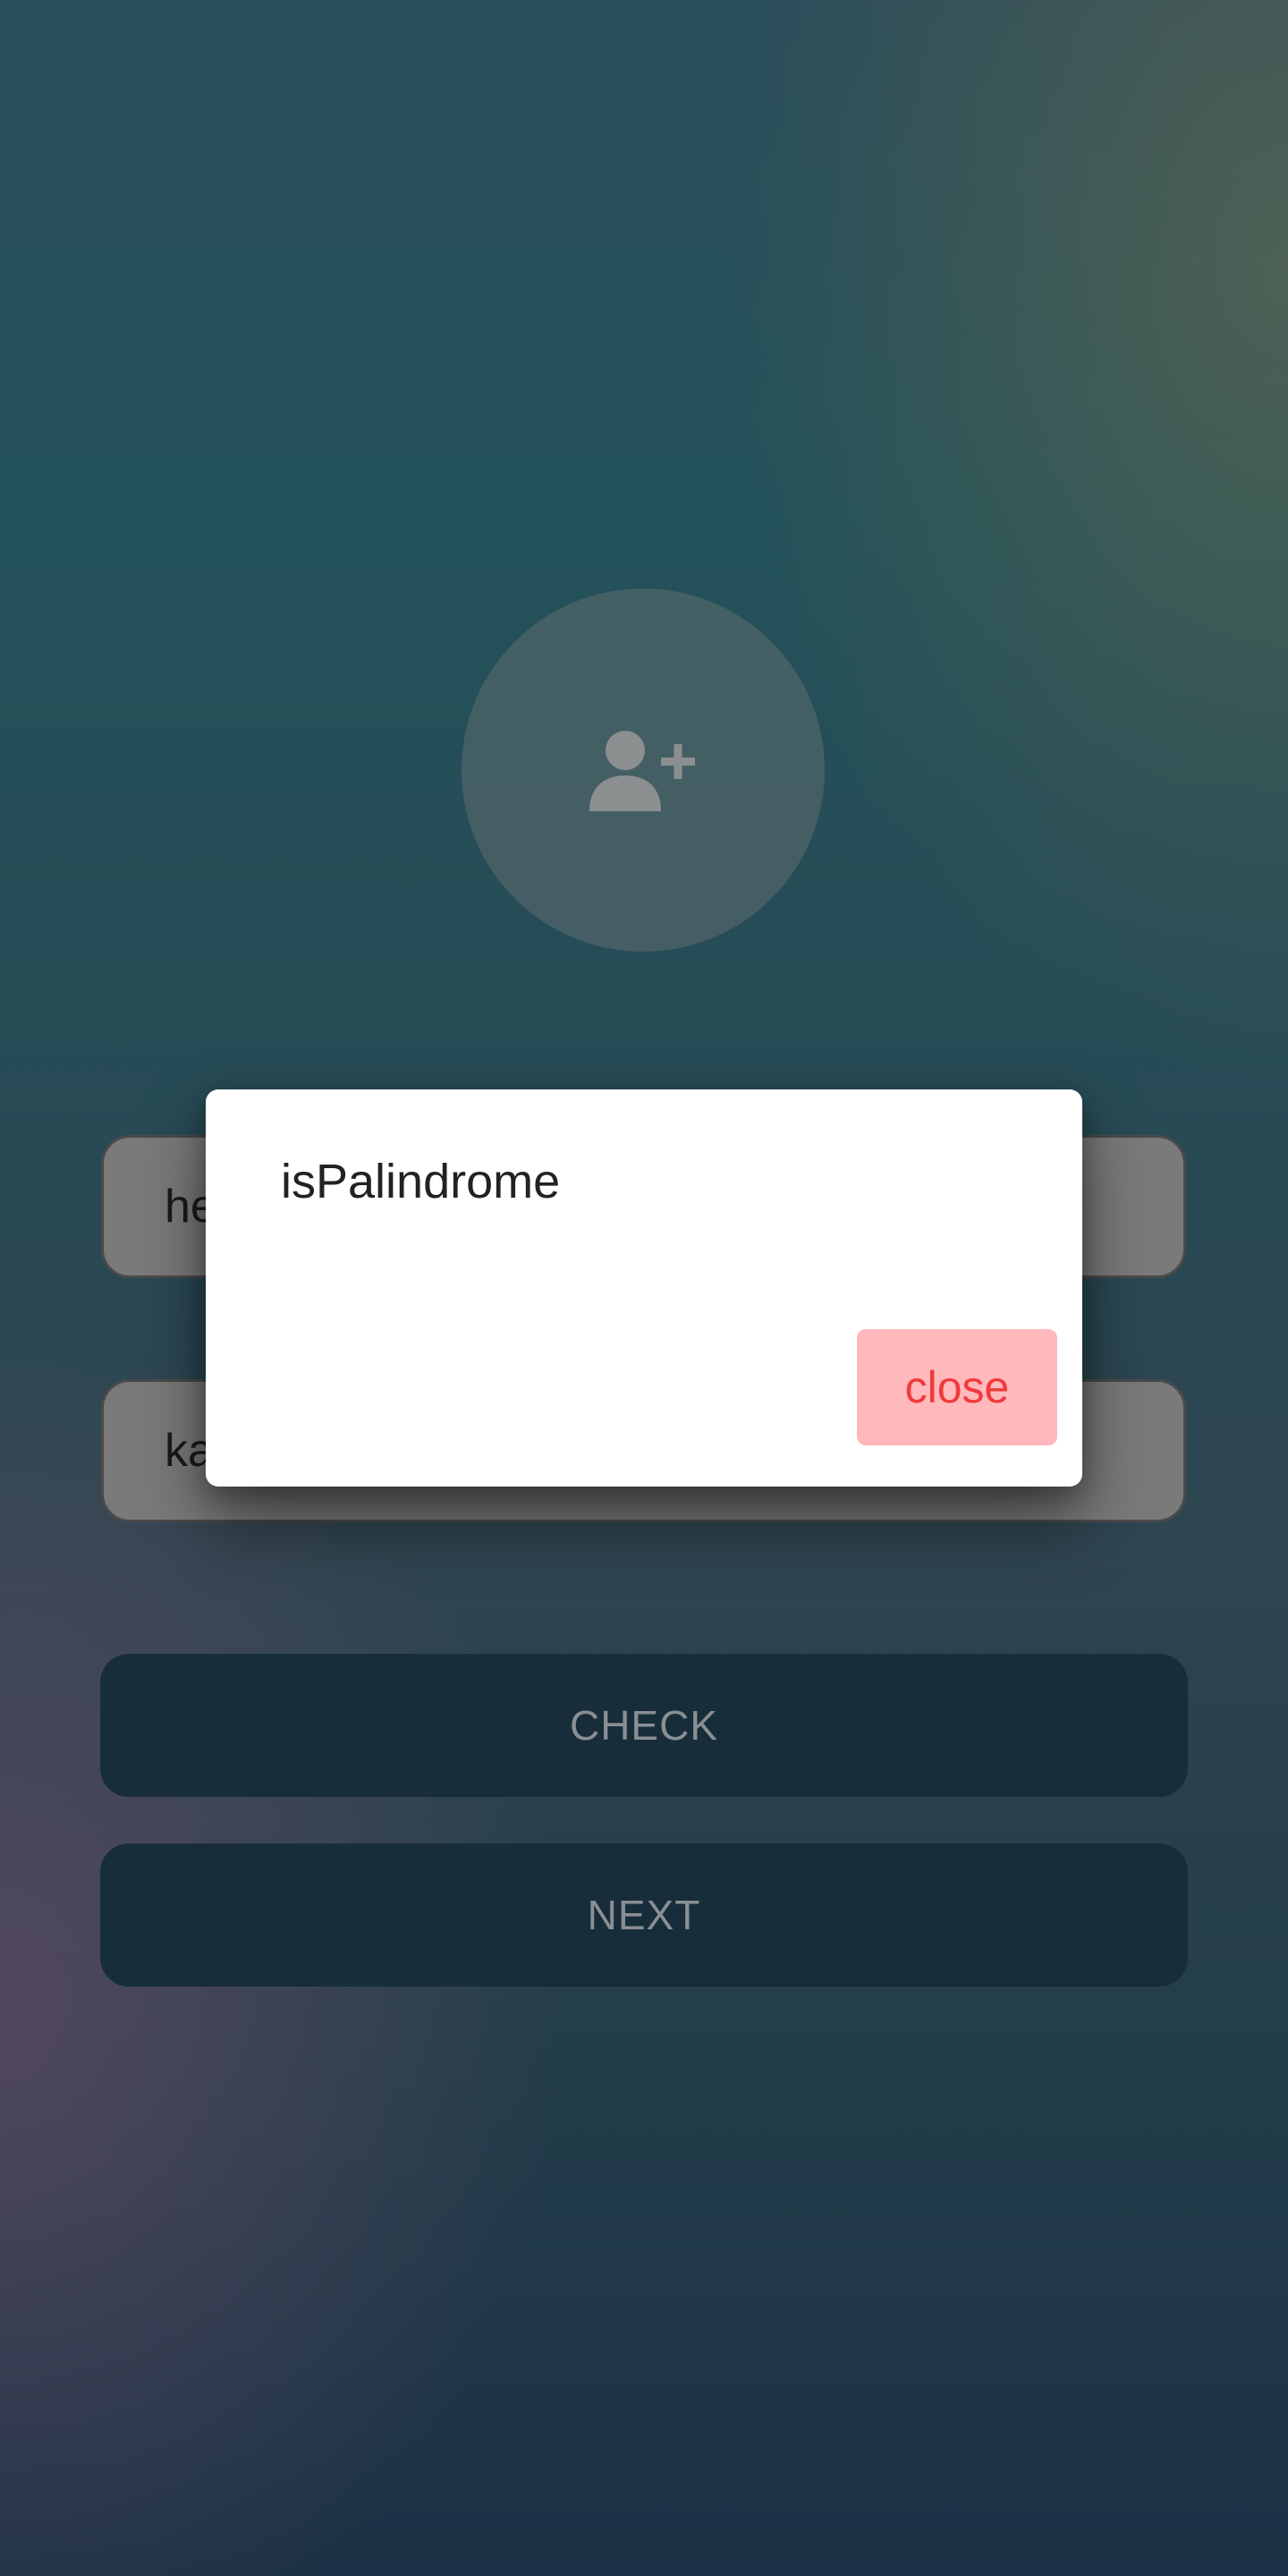 The image size is (1288, 2576). I want to click on close-button: close, so click(957, 1387).